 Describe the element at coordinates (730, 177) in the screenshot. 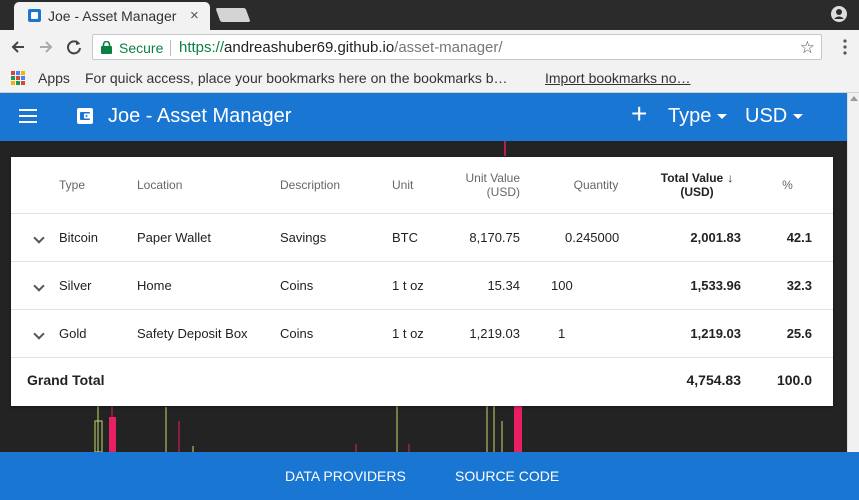

I see `sort-descending-arrow-icon: ↓` at that location.